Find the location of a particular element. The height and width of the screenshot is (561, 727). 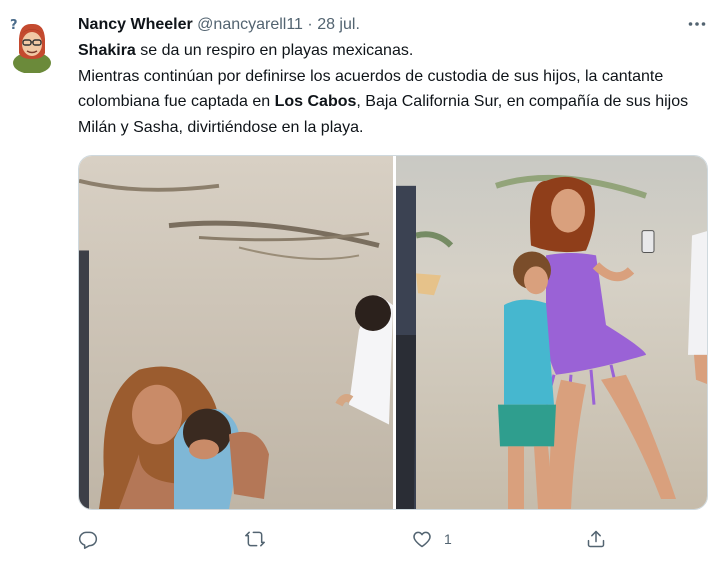

avatar: ? is located at coordinates (32, 45).